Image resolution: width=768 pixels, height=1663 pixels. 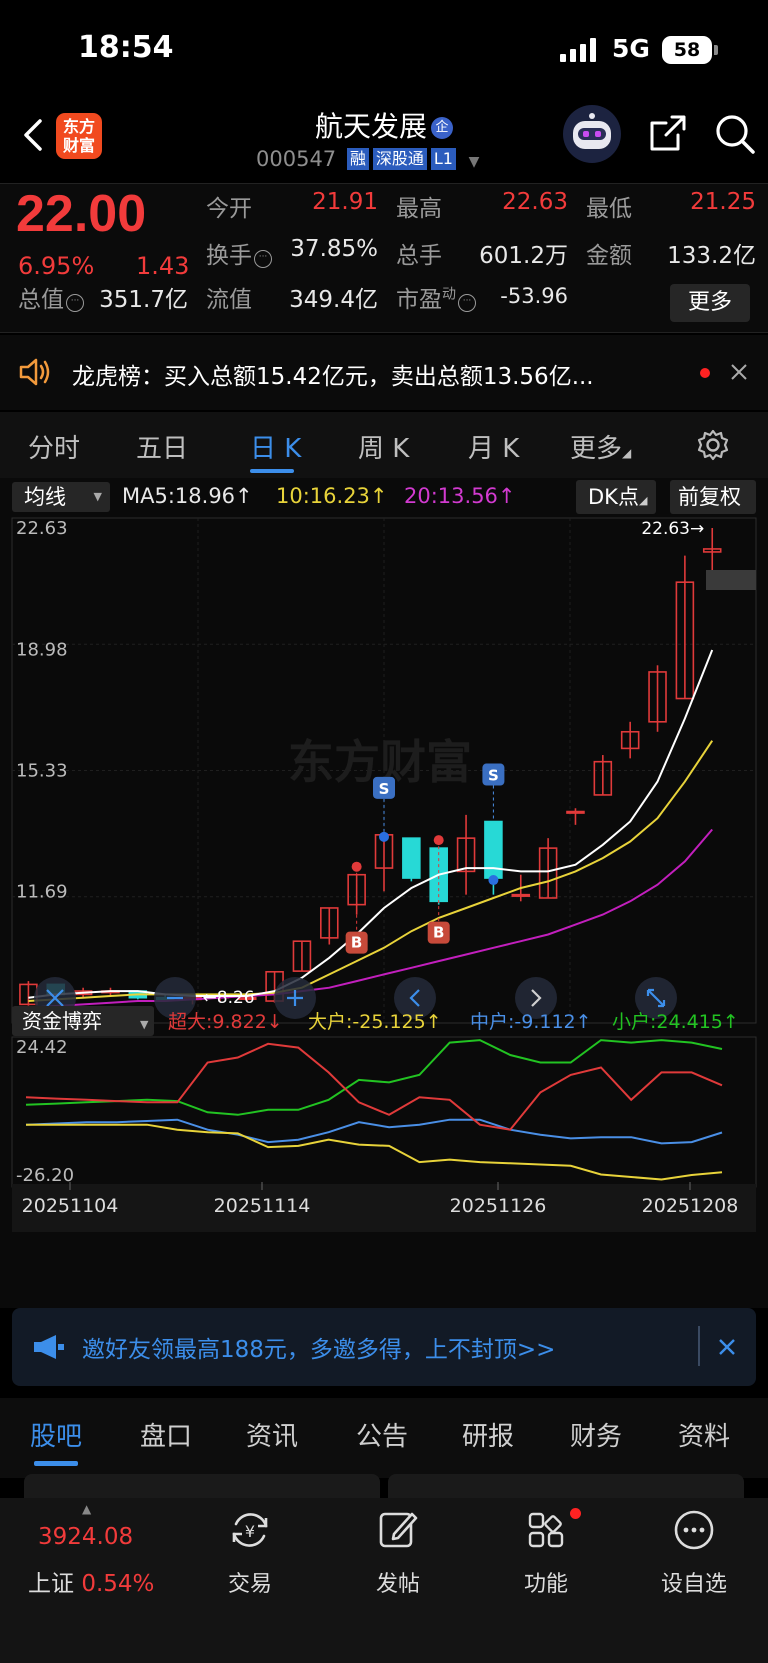 I want to click on float-value: 349.4亿, so click(x=333, y=300).